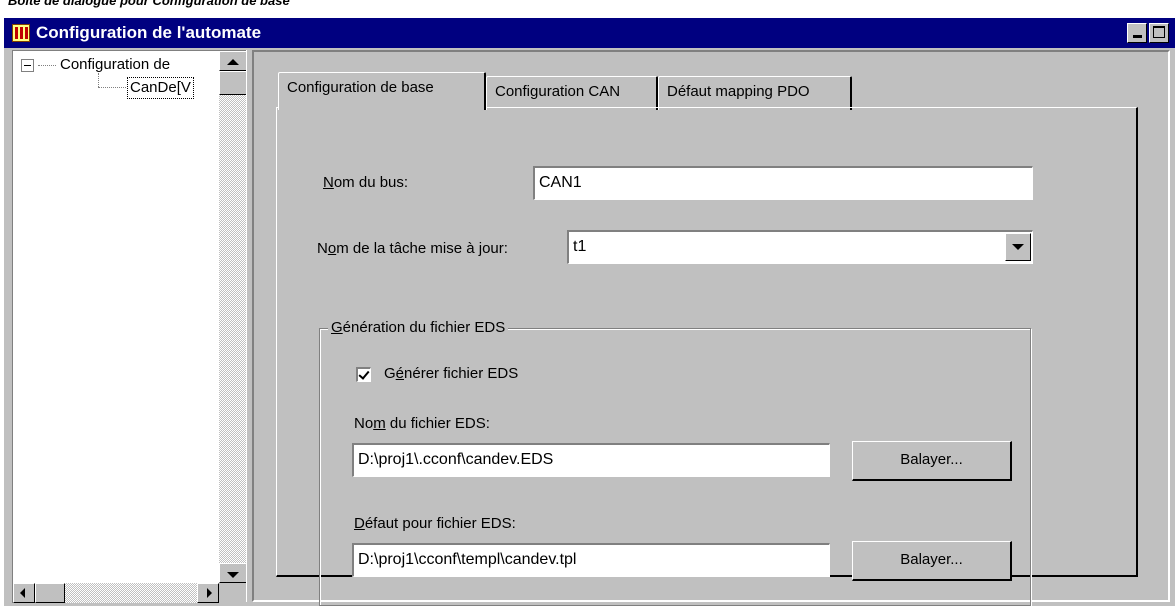 This screenshot has width=1175, height=606. I want to click on task-name-value: t1, so click(580, 246).